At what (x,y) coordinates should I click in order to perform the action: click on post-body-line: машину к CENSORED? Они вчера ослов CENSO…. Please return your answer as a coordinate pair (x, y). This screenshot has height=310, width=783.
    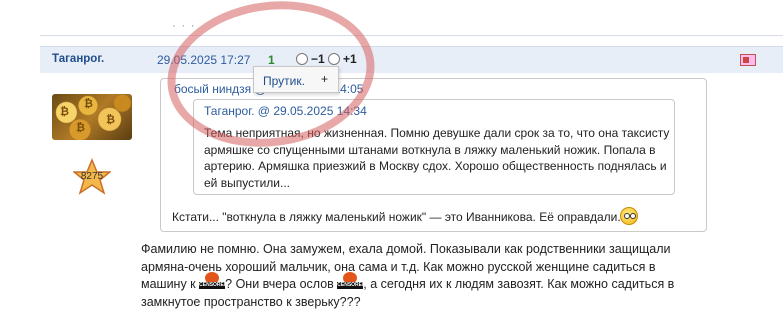
    Looking at the image, I should click on (441, 283).